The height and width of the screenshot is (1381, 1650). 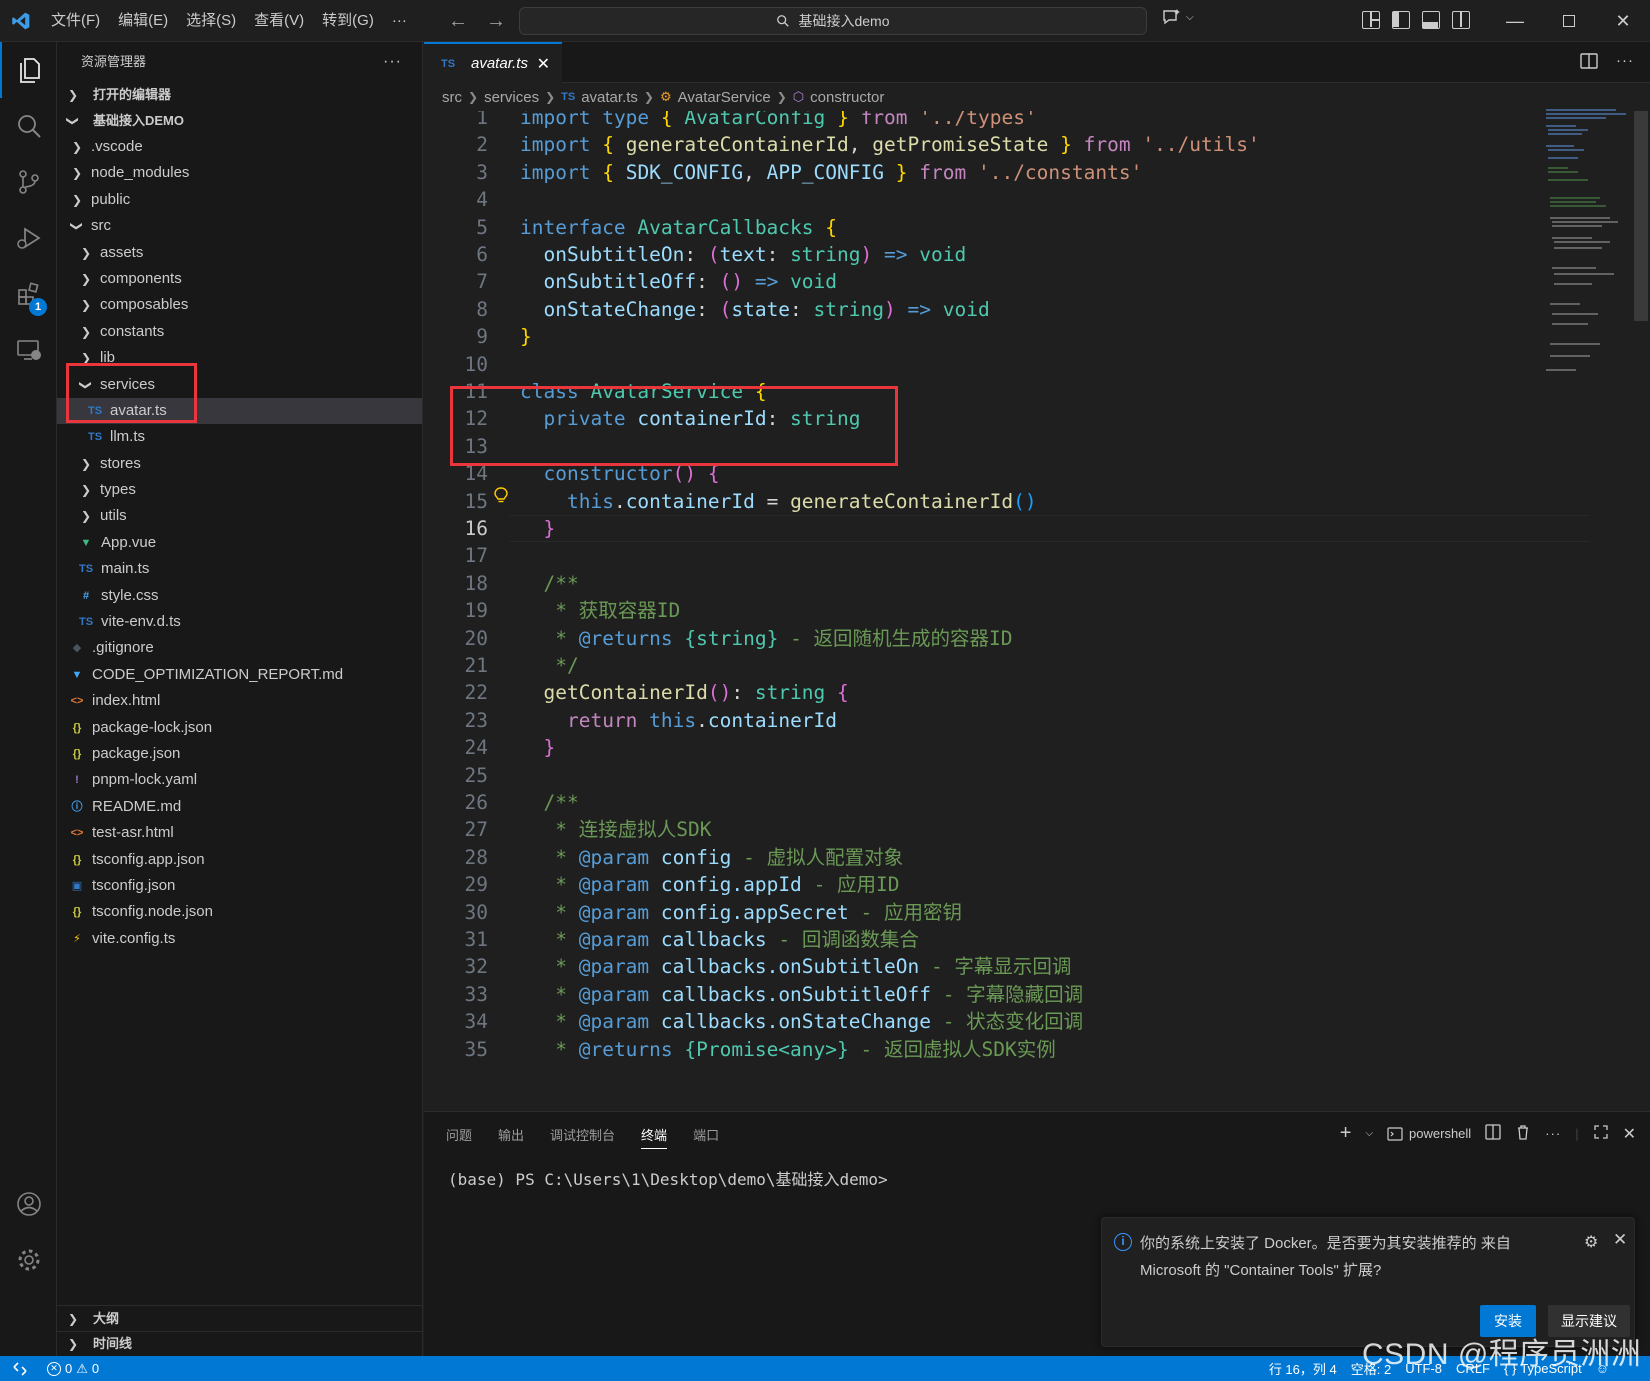 What do you see at coordinates (511, 97) in the screenshot?
I see `breadcrumb-item: services` at bounding box center [511, 97].